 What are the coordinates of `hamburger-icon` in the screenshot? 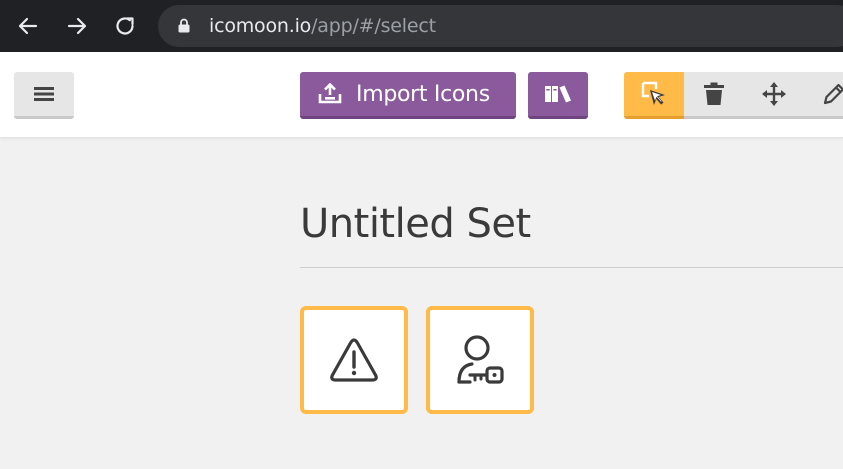 It's located at (44, 94).